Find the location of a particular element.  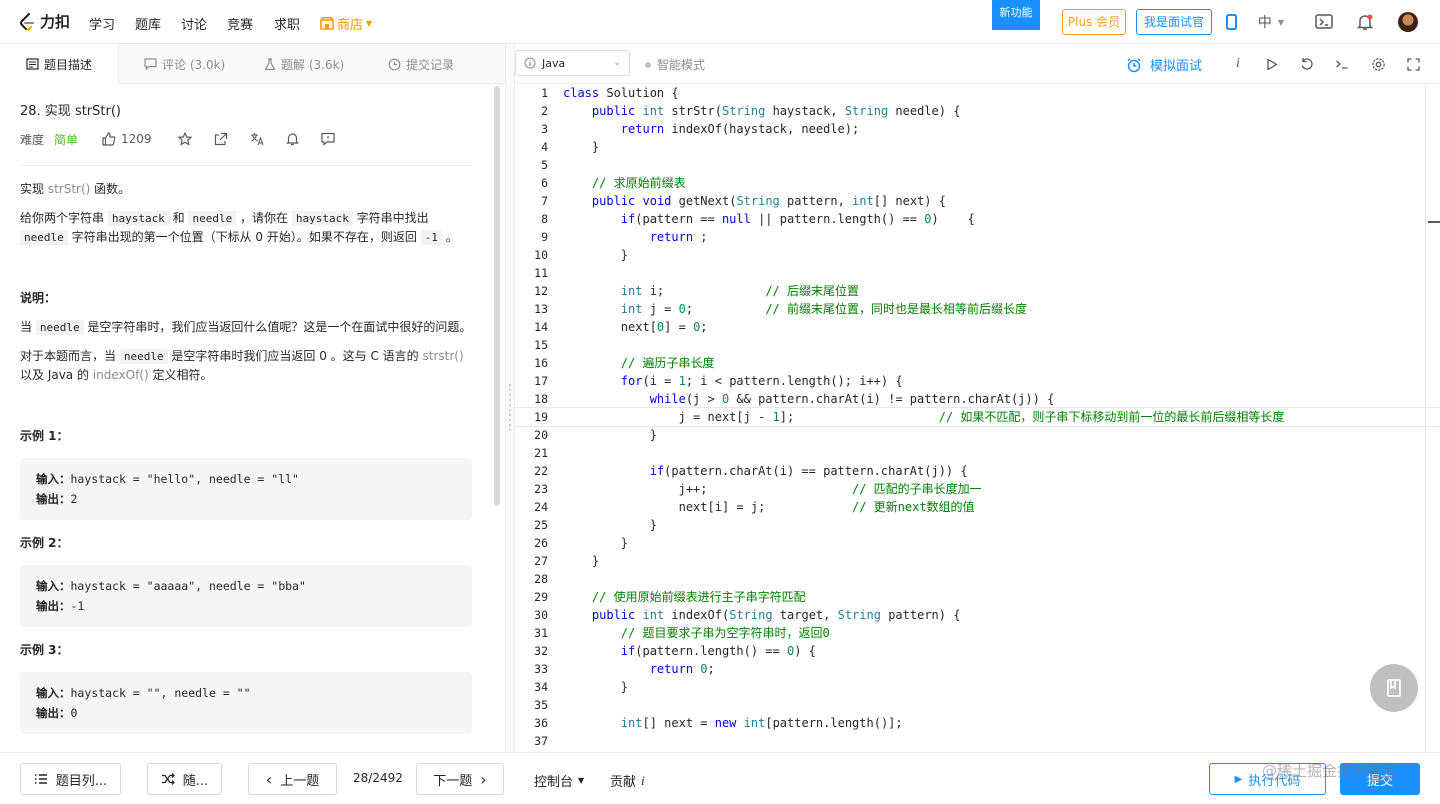

feedback-icon is located at coordinates (327, 139).